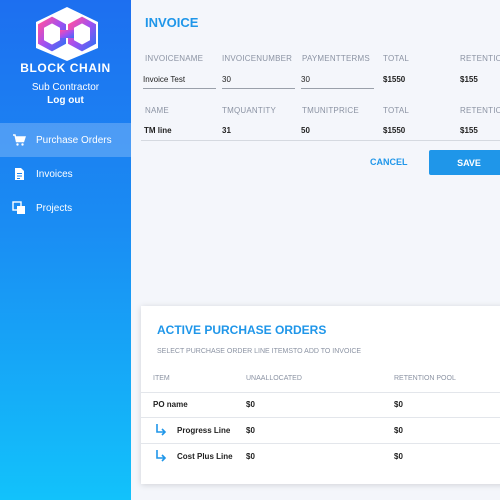 This screenshot has width=500, height=500. What do you see at coordinates (337, 81) in the screenshot?
I see `payment-terms-field: 30` at bounding box center [337, 81].